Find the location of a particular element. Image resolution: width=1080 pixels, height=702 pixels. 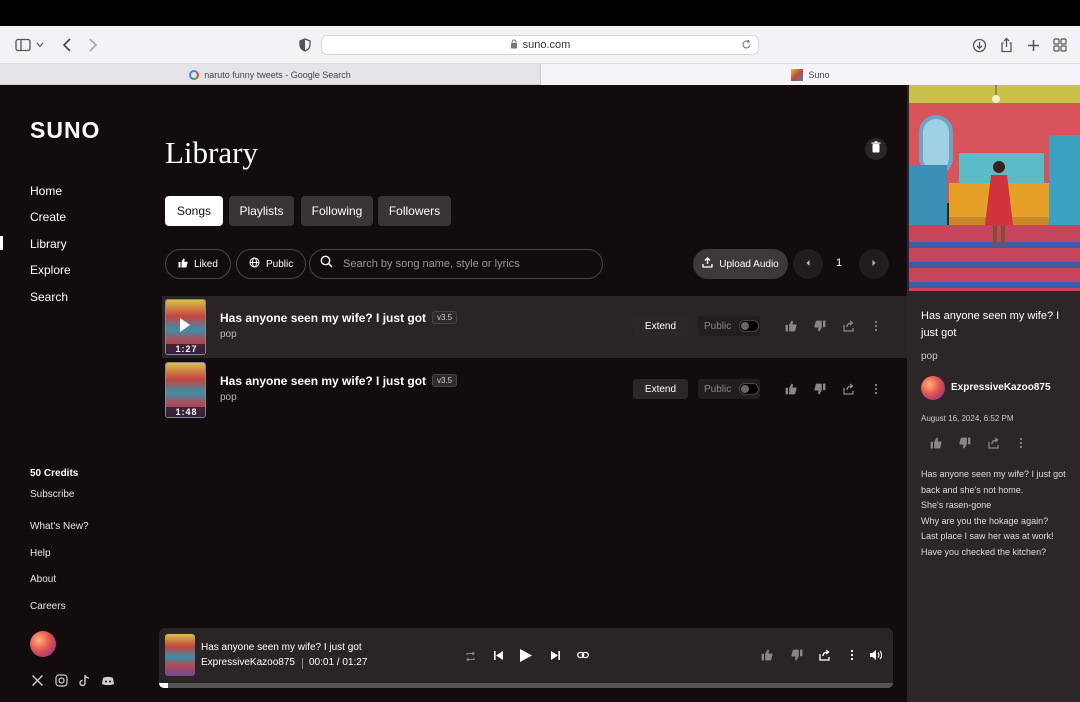

player-song-title: Has anyone seen my wife? I just got is located at coordinates (281, 647).